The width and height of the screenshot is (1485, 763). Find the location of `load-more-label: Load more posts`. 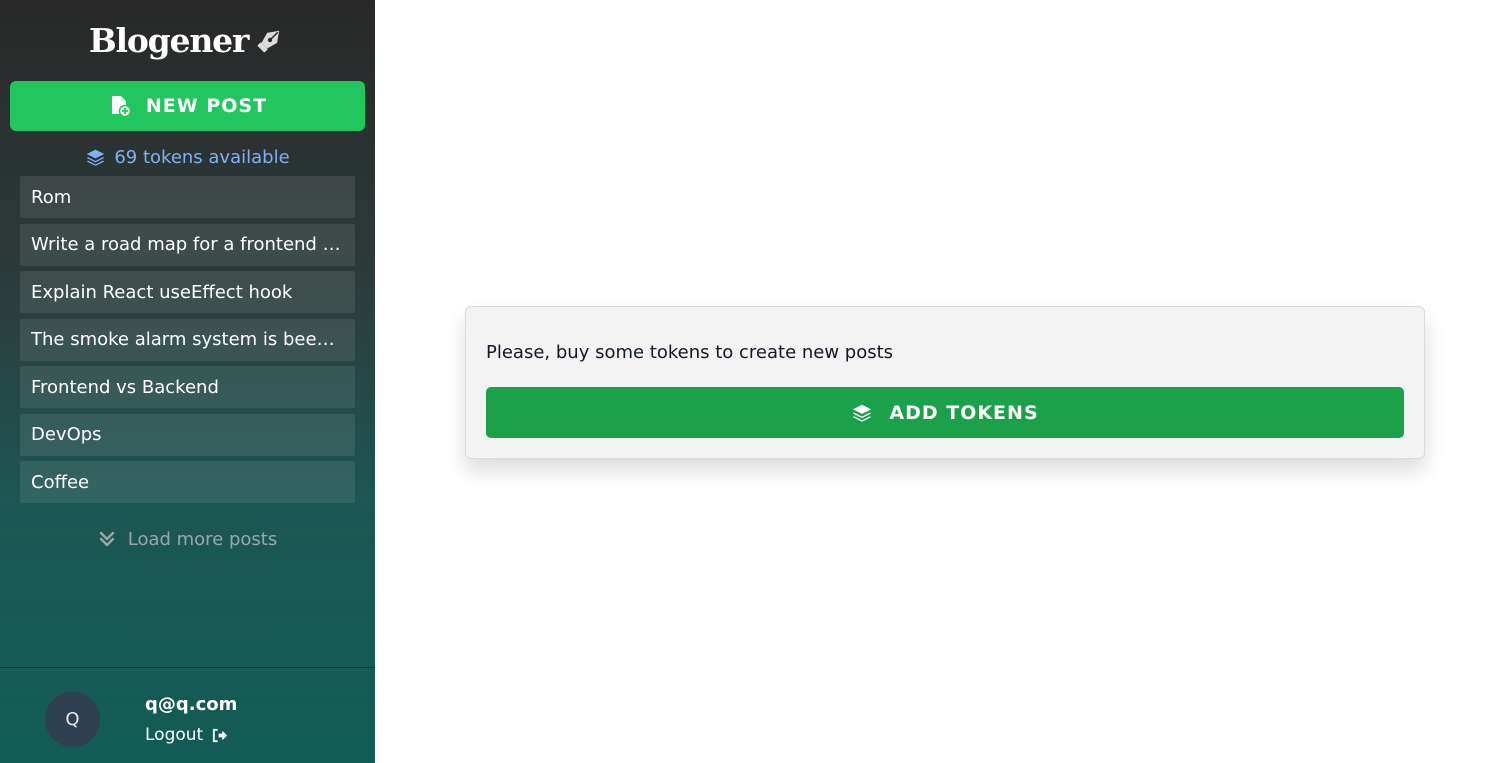

load-more-label: Load more posts is located at coordinates (202, 539).